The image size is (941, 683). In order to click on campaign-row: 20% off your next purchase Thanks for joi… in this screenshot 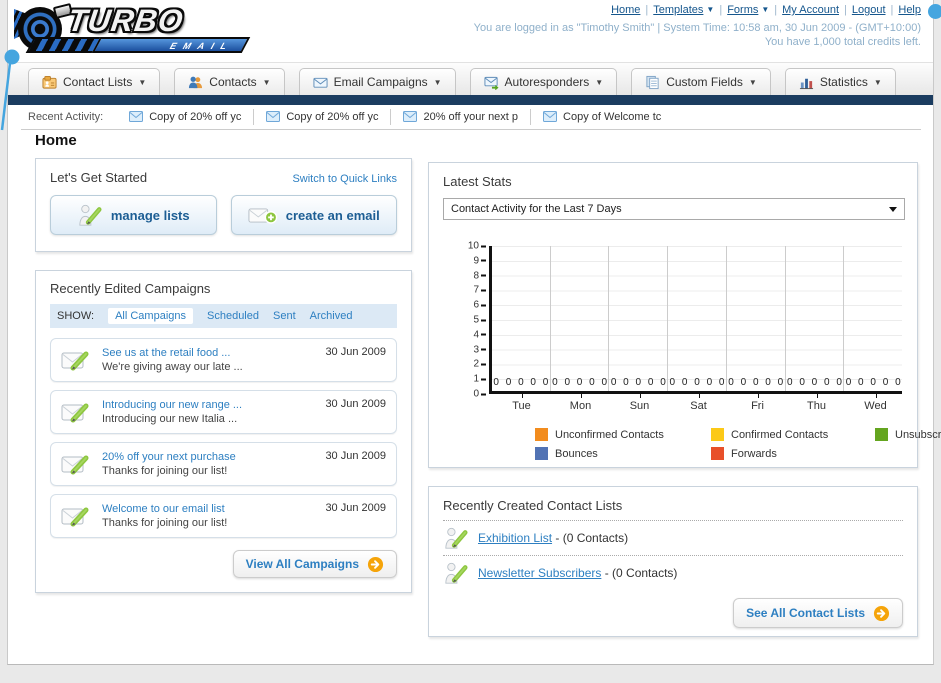, I will do `click(223, 464)`.